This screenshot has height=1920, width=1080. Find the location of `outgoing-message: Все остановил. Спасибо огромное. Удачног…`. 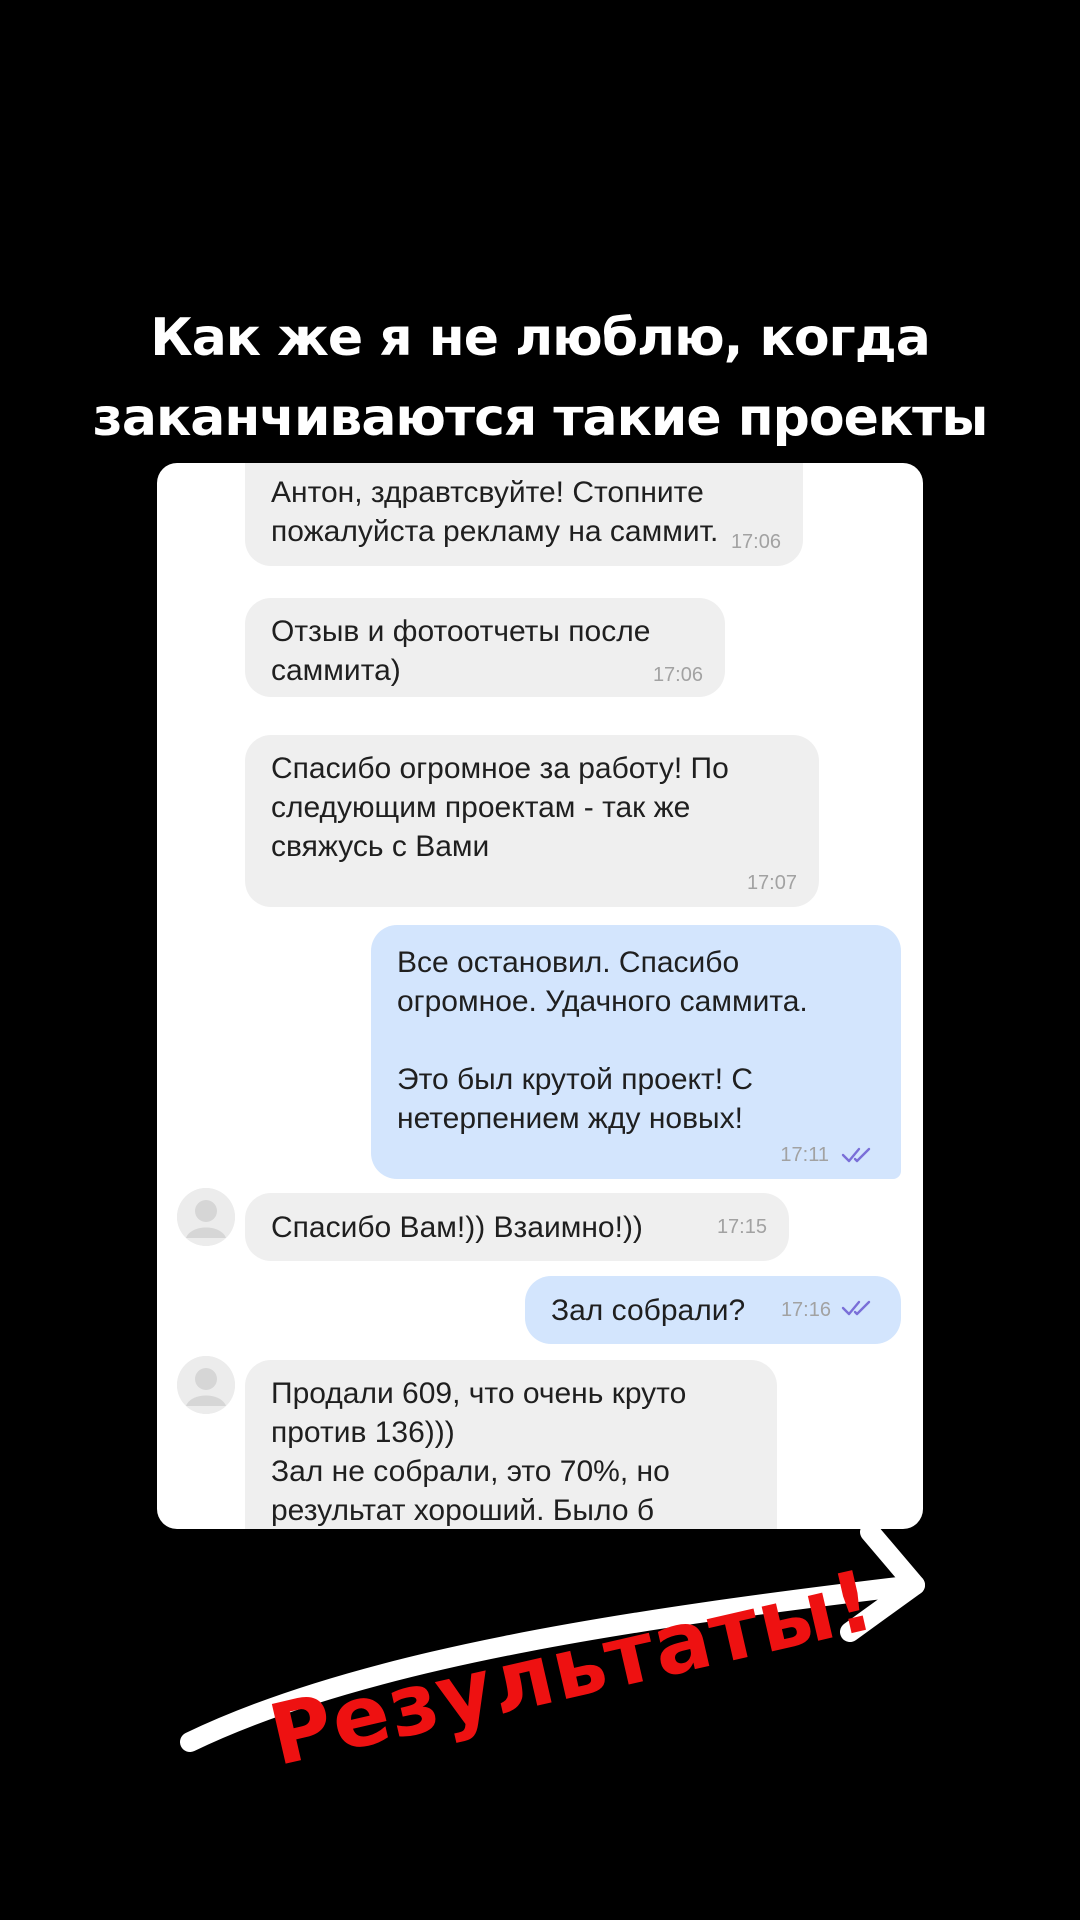

outgoing-message: Все остановил. Спасибо огромное. Удачног… is located at coordinates (636, 1052).